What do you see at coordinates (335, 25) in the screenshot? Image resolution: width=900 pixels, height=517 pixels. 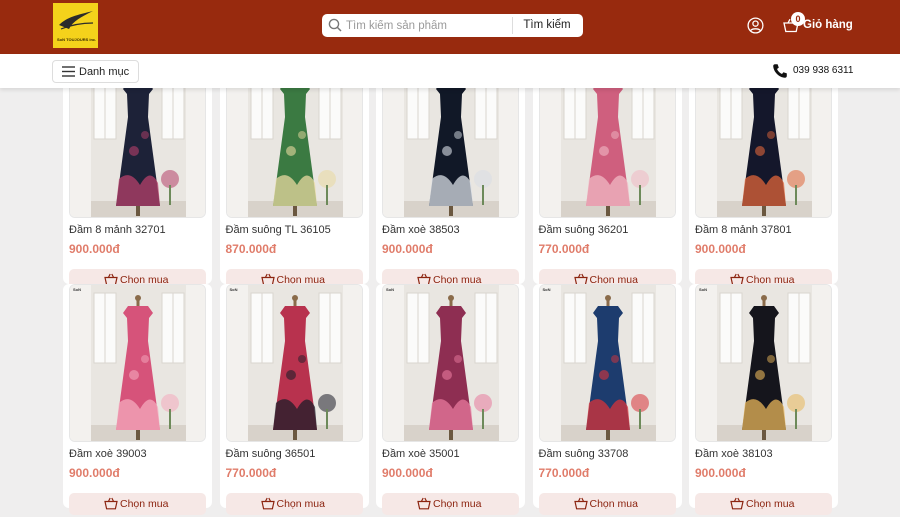 I see `search-icon` at bounding box center [335, 25].